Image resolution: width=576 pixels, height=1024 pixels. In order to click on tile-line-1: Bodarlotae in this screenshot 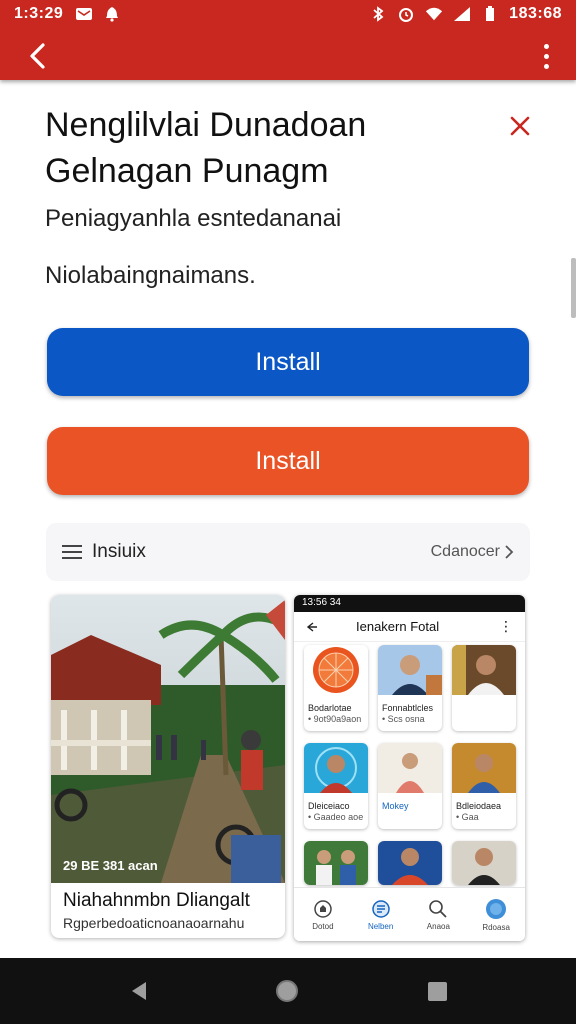, I will do `click(330, 708)`.